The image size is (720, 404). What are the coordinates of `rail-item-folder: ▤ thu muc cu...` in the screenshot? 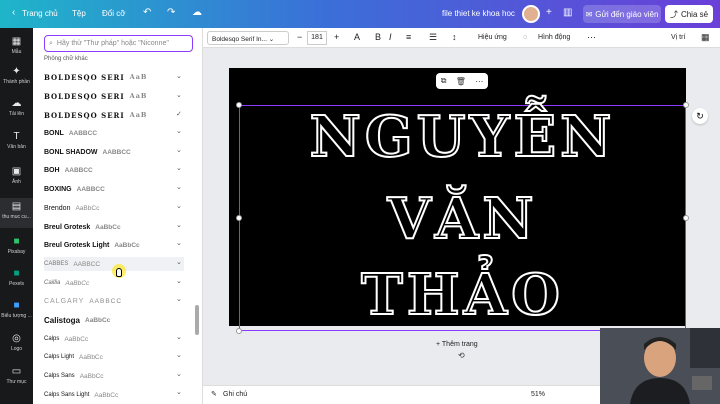 It's located at (16, 213).